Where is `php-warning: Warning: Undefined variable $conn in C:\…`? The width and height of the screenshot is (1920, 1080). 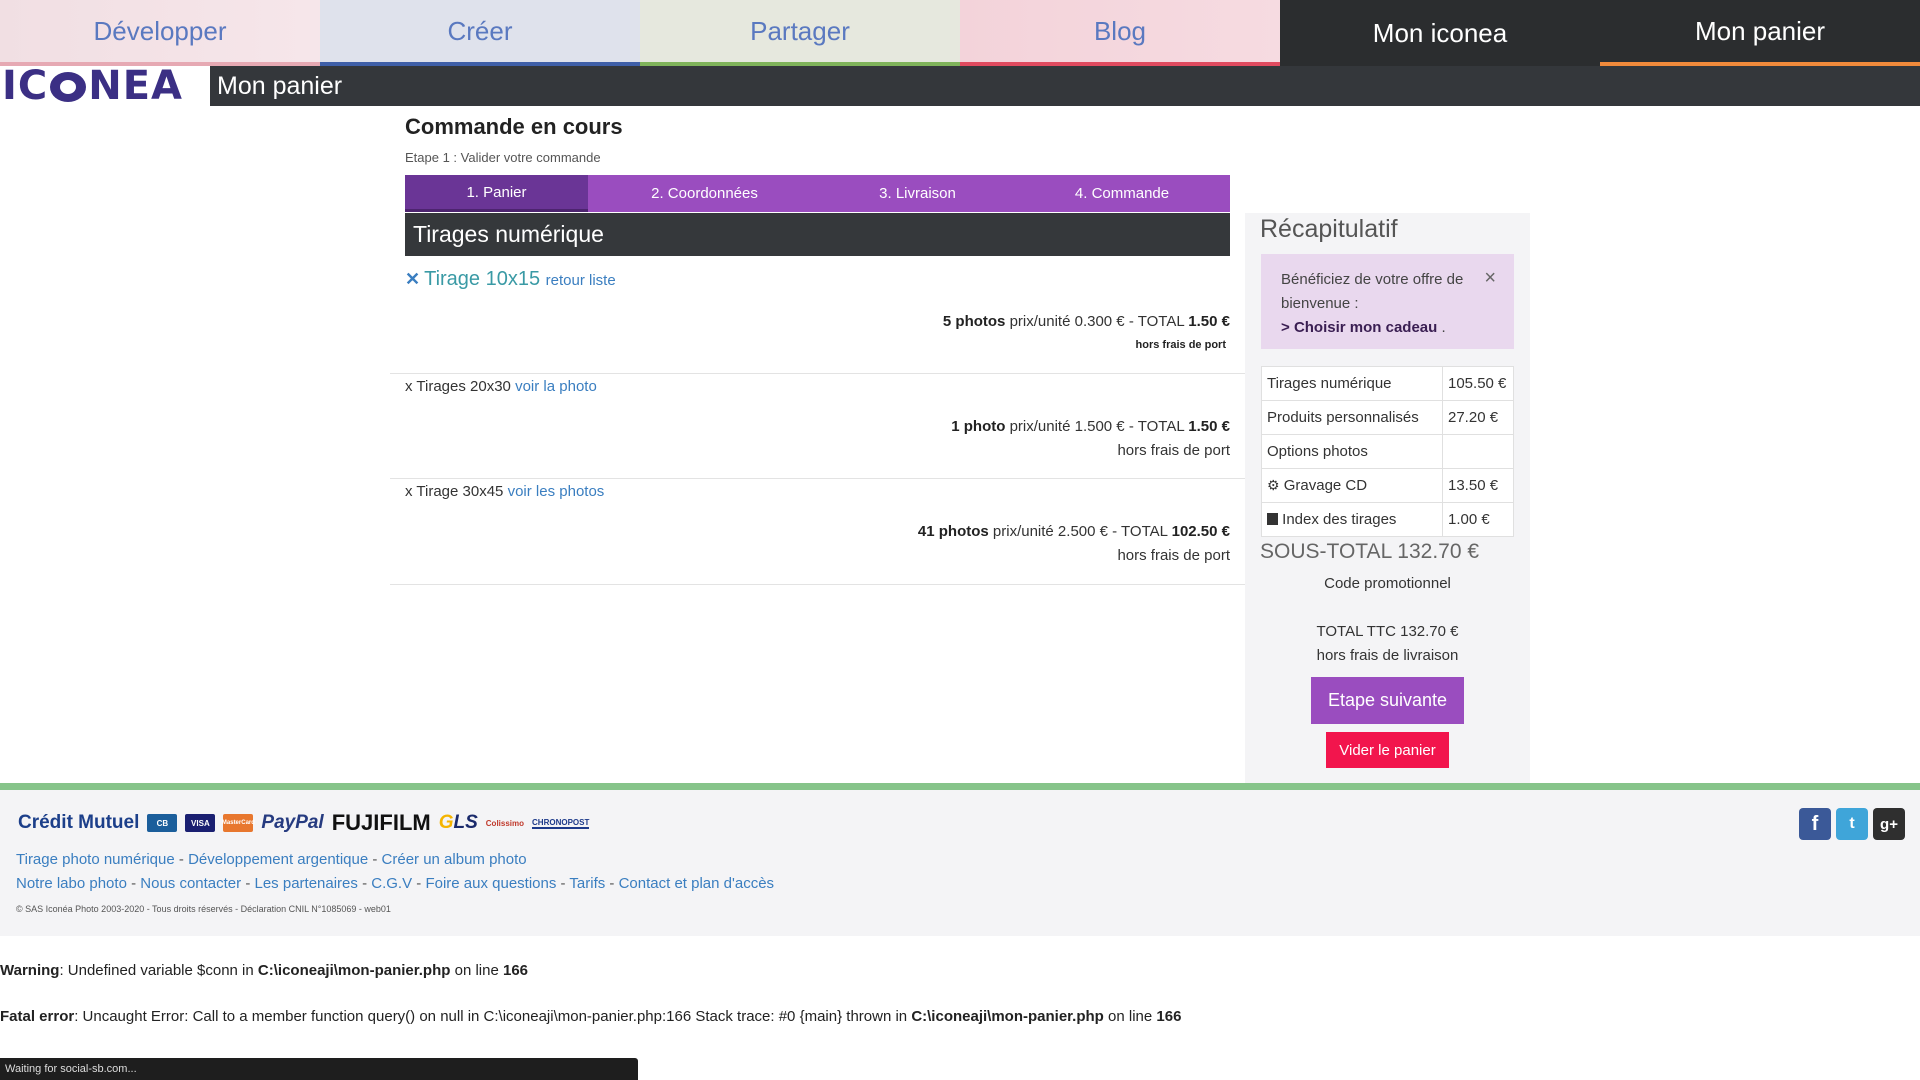
php-warning: Warning: Undefined variable $conn in C:\… is located at coordinates (264, 970).